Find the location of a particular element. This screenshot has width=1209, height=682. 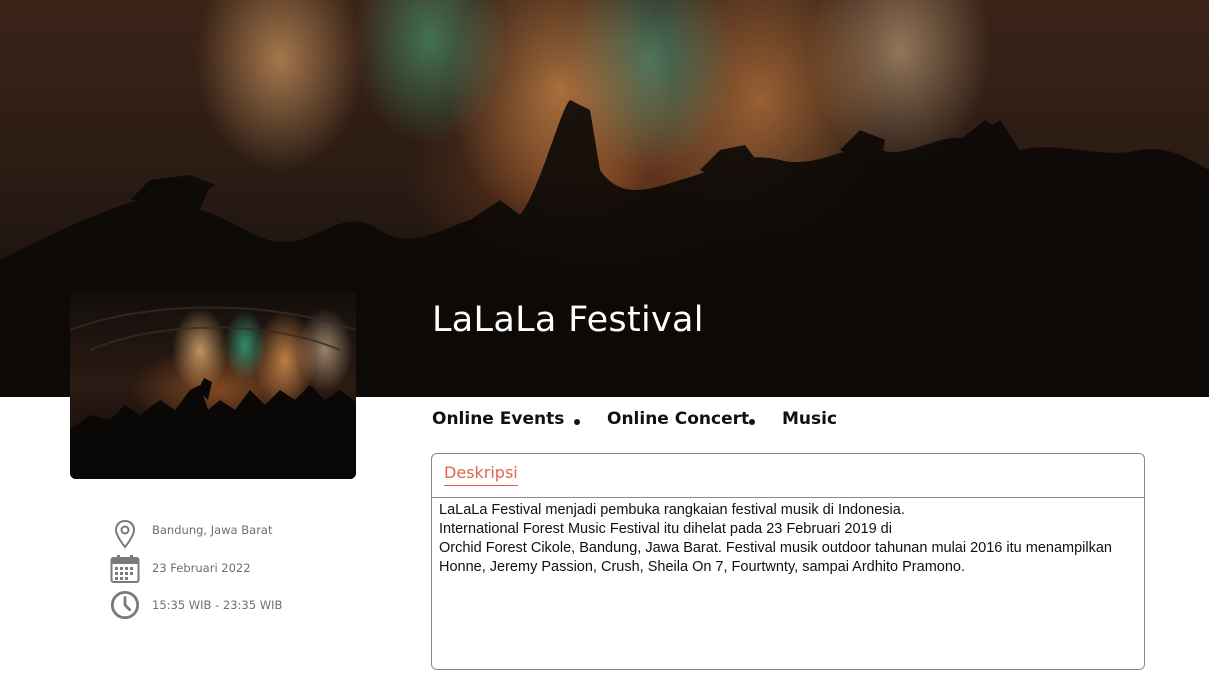

info-time: 15:35 WIB - 23:35 WIB is located at coordinates (196, 605).